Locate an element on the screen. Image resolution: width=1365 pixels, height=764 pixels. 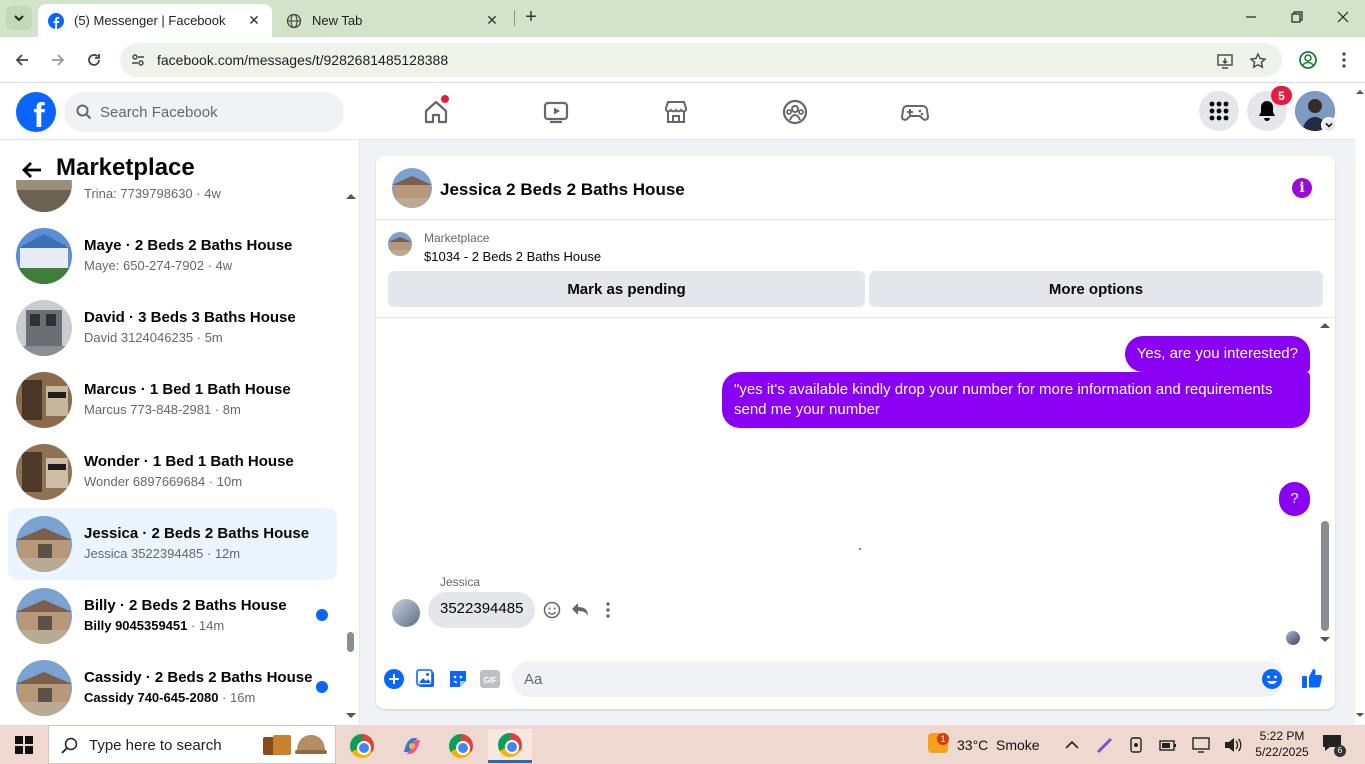
conversation-preview: Maye: 650-274-7902 · 4w is located at coordinates (158, 265).